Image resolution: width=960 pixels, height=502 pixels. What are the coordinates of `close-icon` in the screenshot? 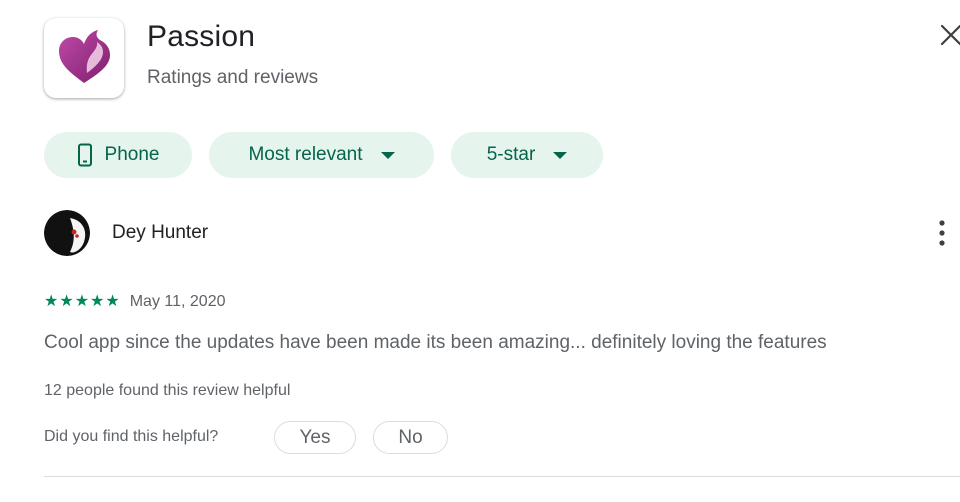 It's located at (950, 35).